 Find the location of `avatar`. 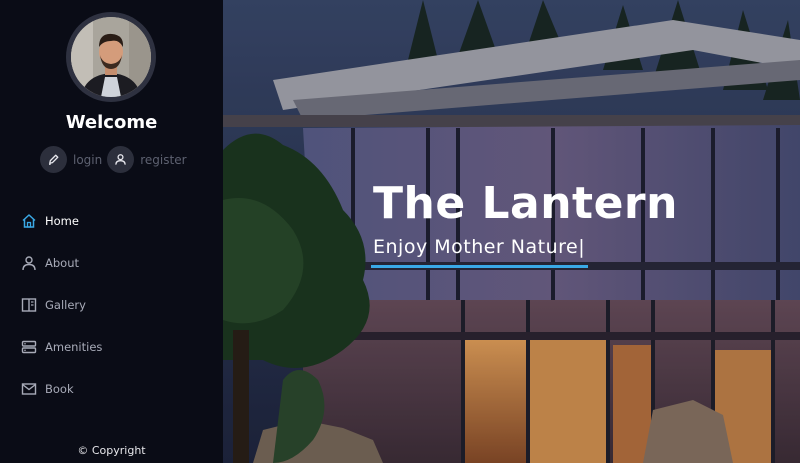

avatar is located at coordinates (111, 57).